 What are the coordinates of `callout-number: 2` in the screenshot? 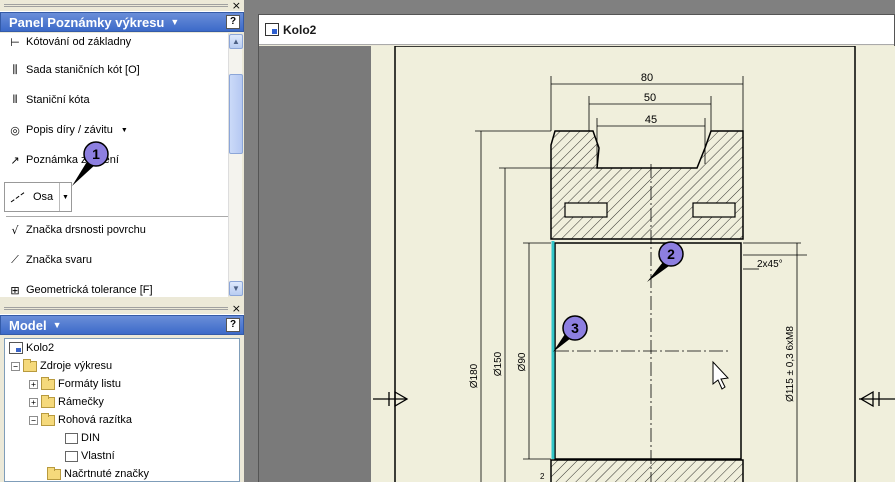 It's located at (671, 254).